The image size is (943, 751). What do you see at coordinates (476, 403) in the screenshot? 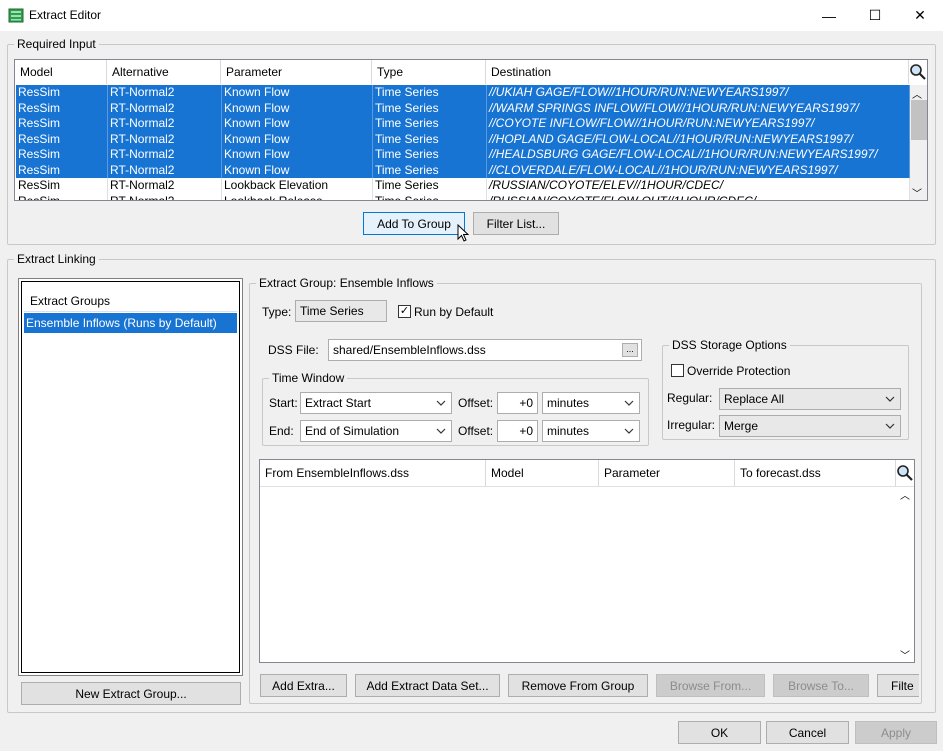
I see `start-offset-label: Offset:` at bounding box center [476, 403].